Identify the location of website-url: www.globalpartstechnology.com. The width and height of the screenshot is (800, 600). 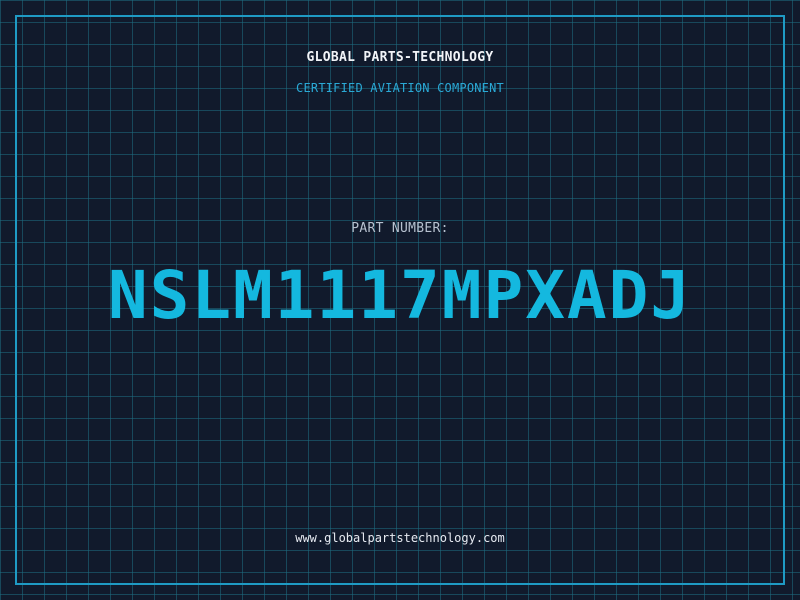
(400, 538).